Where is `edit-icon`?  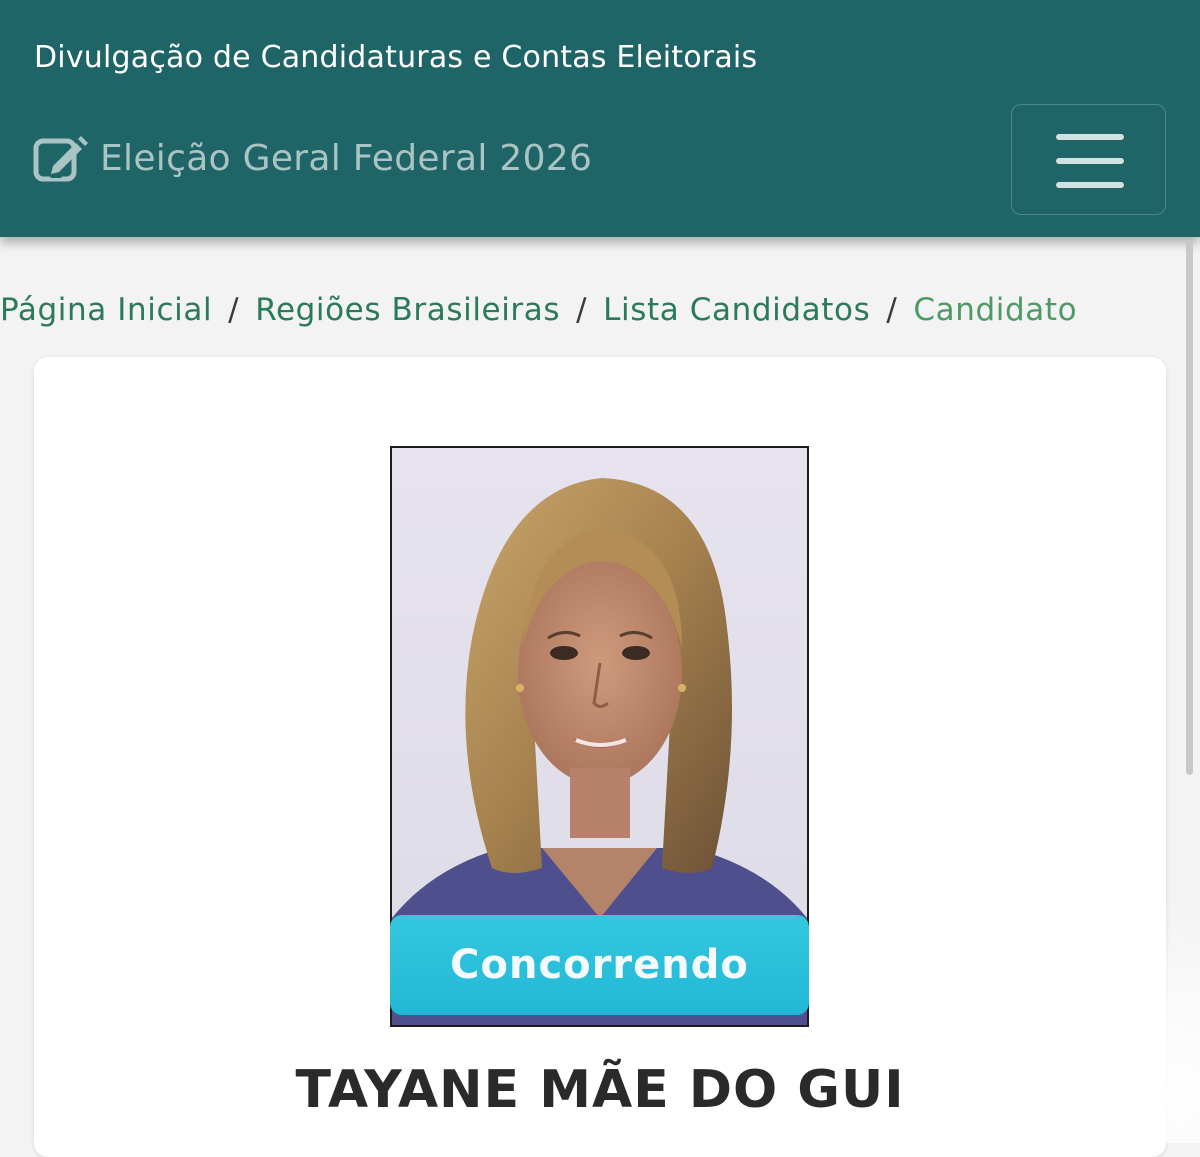 edit-icon is located at coordinates (60, 159).